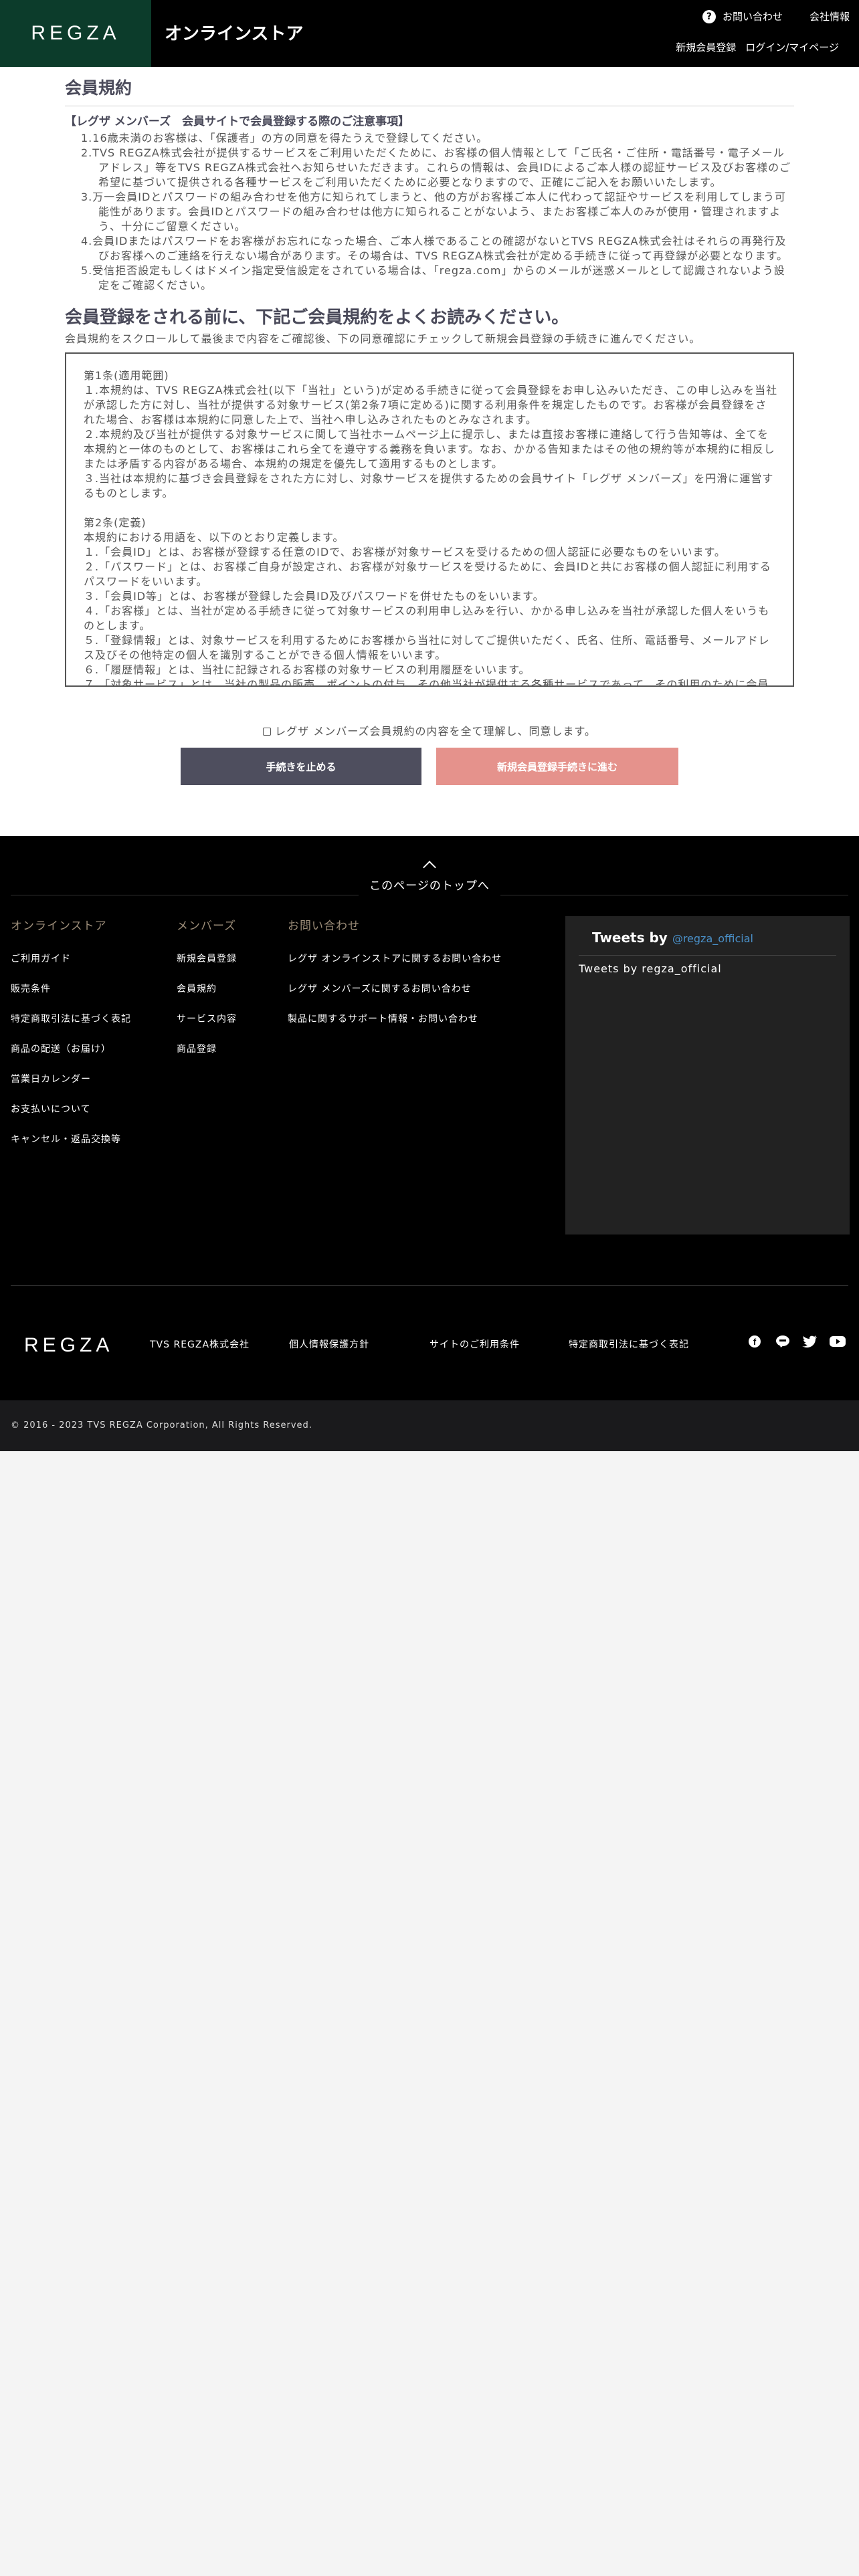 This screenshot has width=859, height=2576. What do you see at coordinates (557, 766) in the screenshot?
I see `proceed-button: 新規会員登録手続きに進む` at bounding box center [557, 766].